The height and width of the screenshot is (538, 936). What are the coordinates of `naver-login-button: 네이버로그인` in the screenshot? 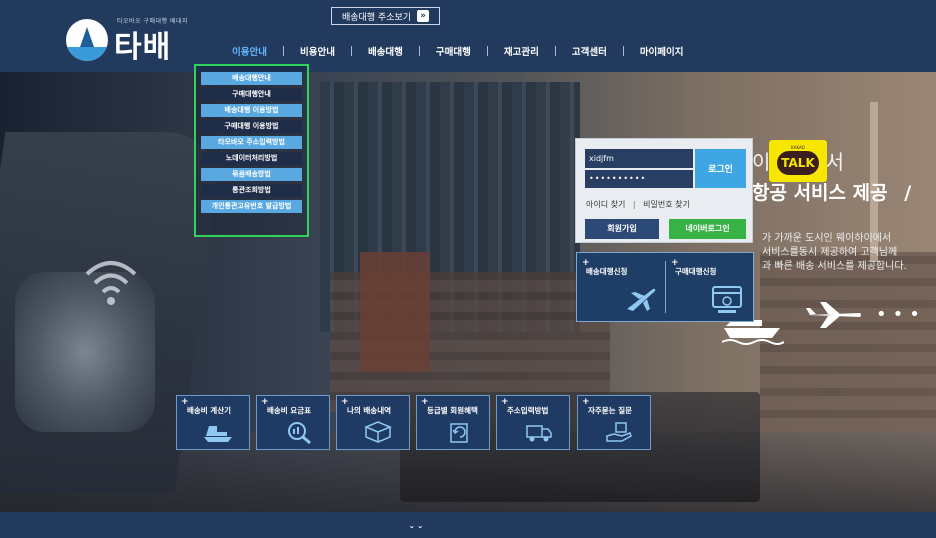 It's located at (707, 229).